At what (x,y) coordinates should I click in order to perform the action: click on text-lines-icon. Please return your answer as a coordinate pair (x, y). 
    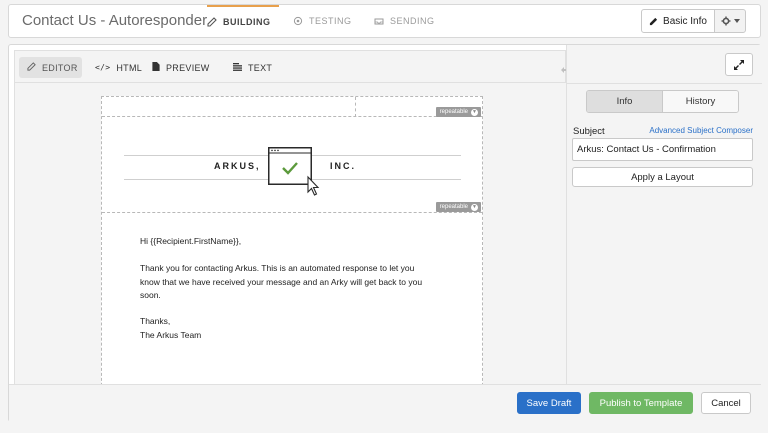
    Looking at the image, I should click on (237, 67).